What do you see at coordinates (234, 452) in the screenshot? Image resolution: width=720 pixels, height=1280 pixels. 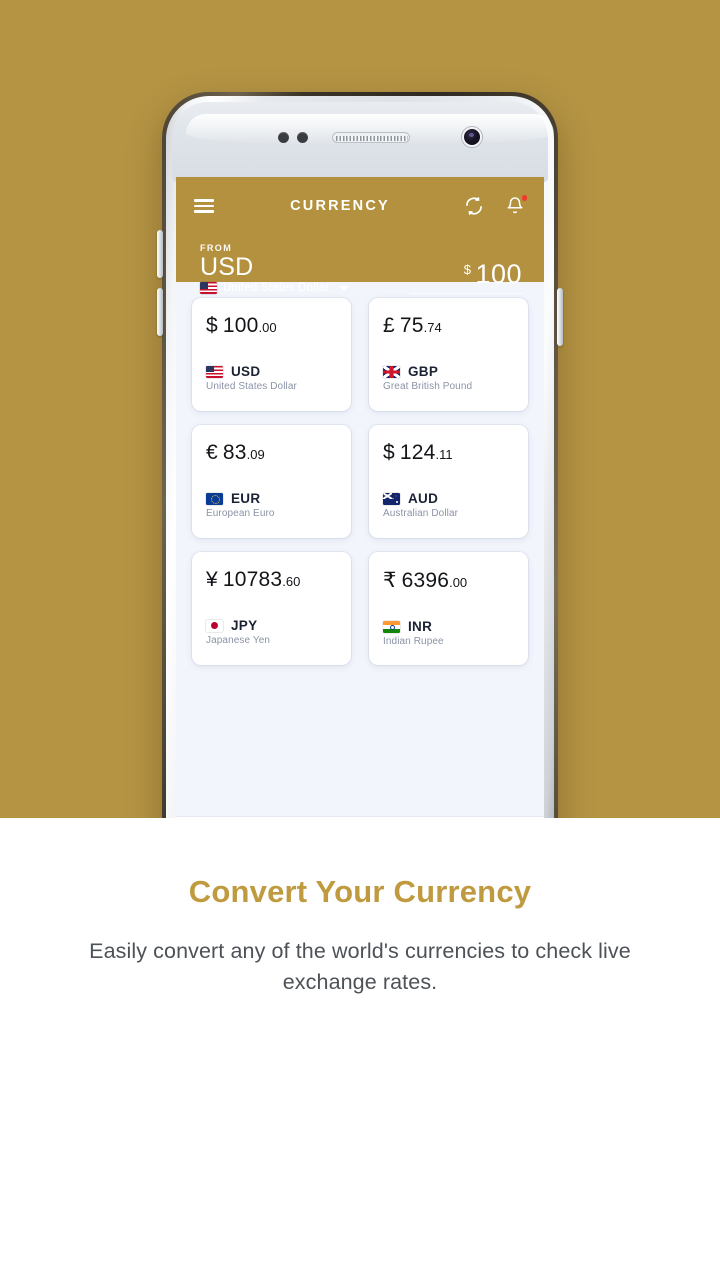 I see `currency-whole: 83` at bounding box center [234, 452].